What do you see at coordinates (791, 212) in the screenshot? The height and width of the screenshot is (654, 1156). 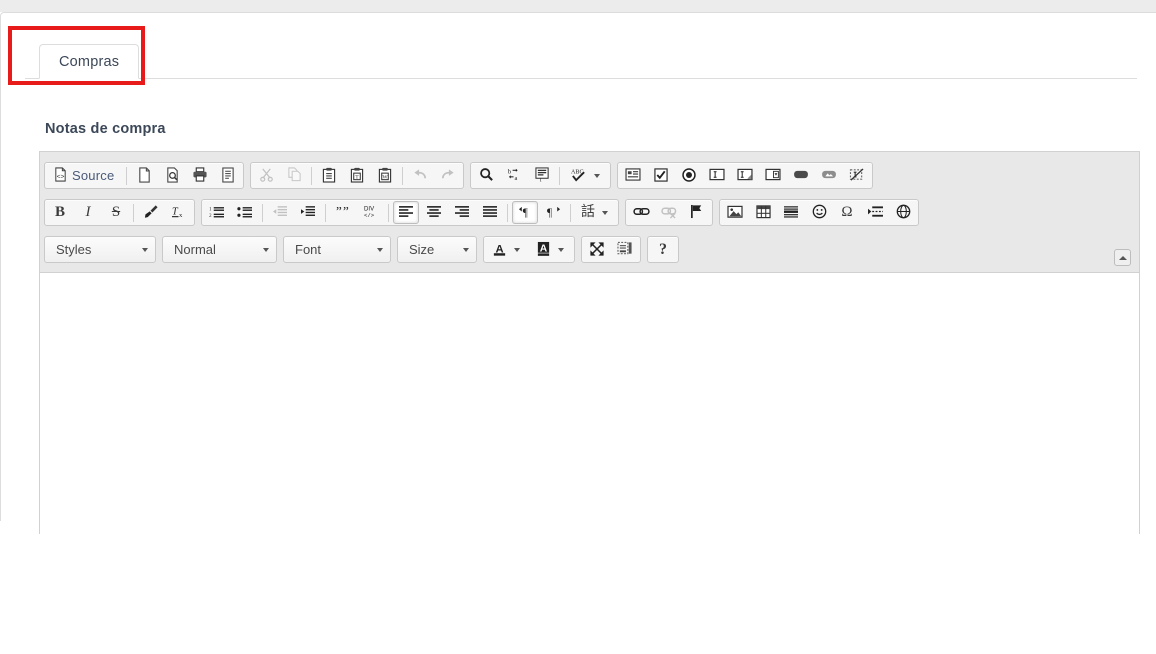 I see `horizontal-rule-button` at bounding box center [791, 212].